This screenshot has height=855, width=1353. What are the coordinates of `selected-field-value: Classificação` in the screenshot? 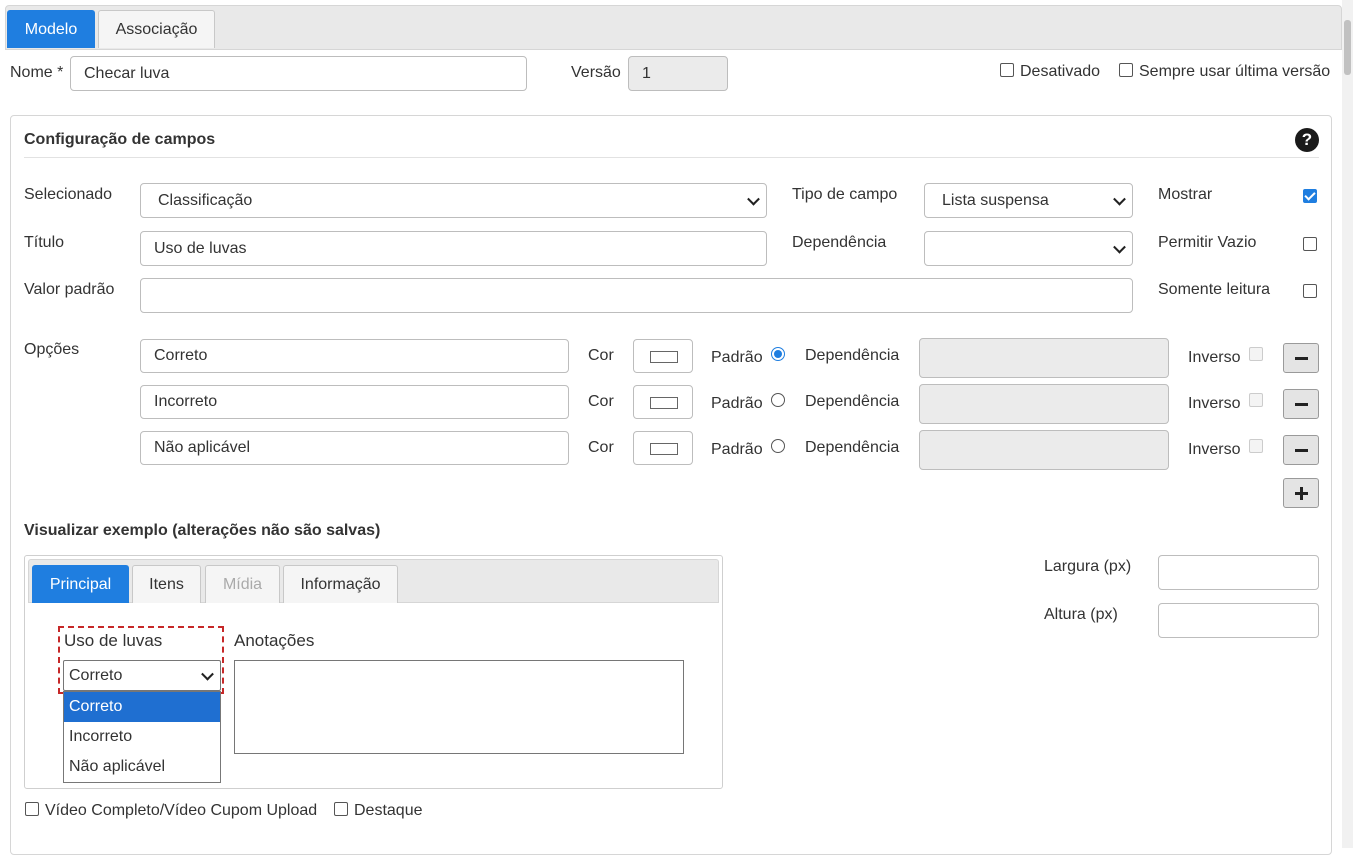 It's located at (205, 200).